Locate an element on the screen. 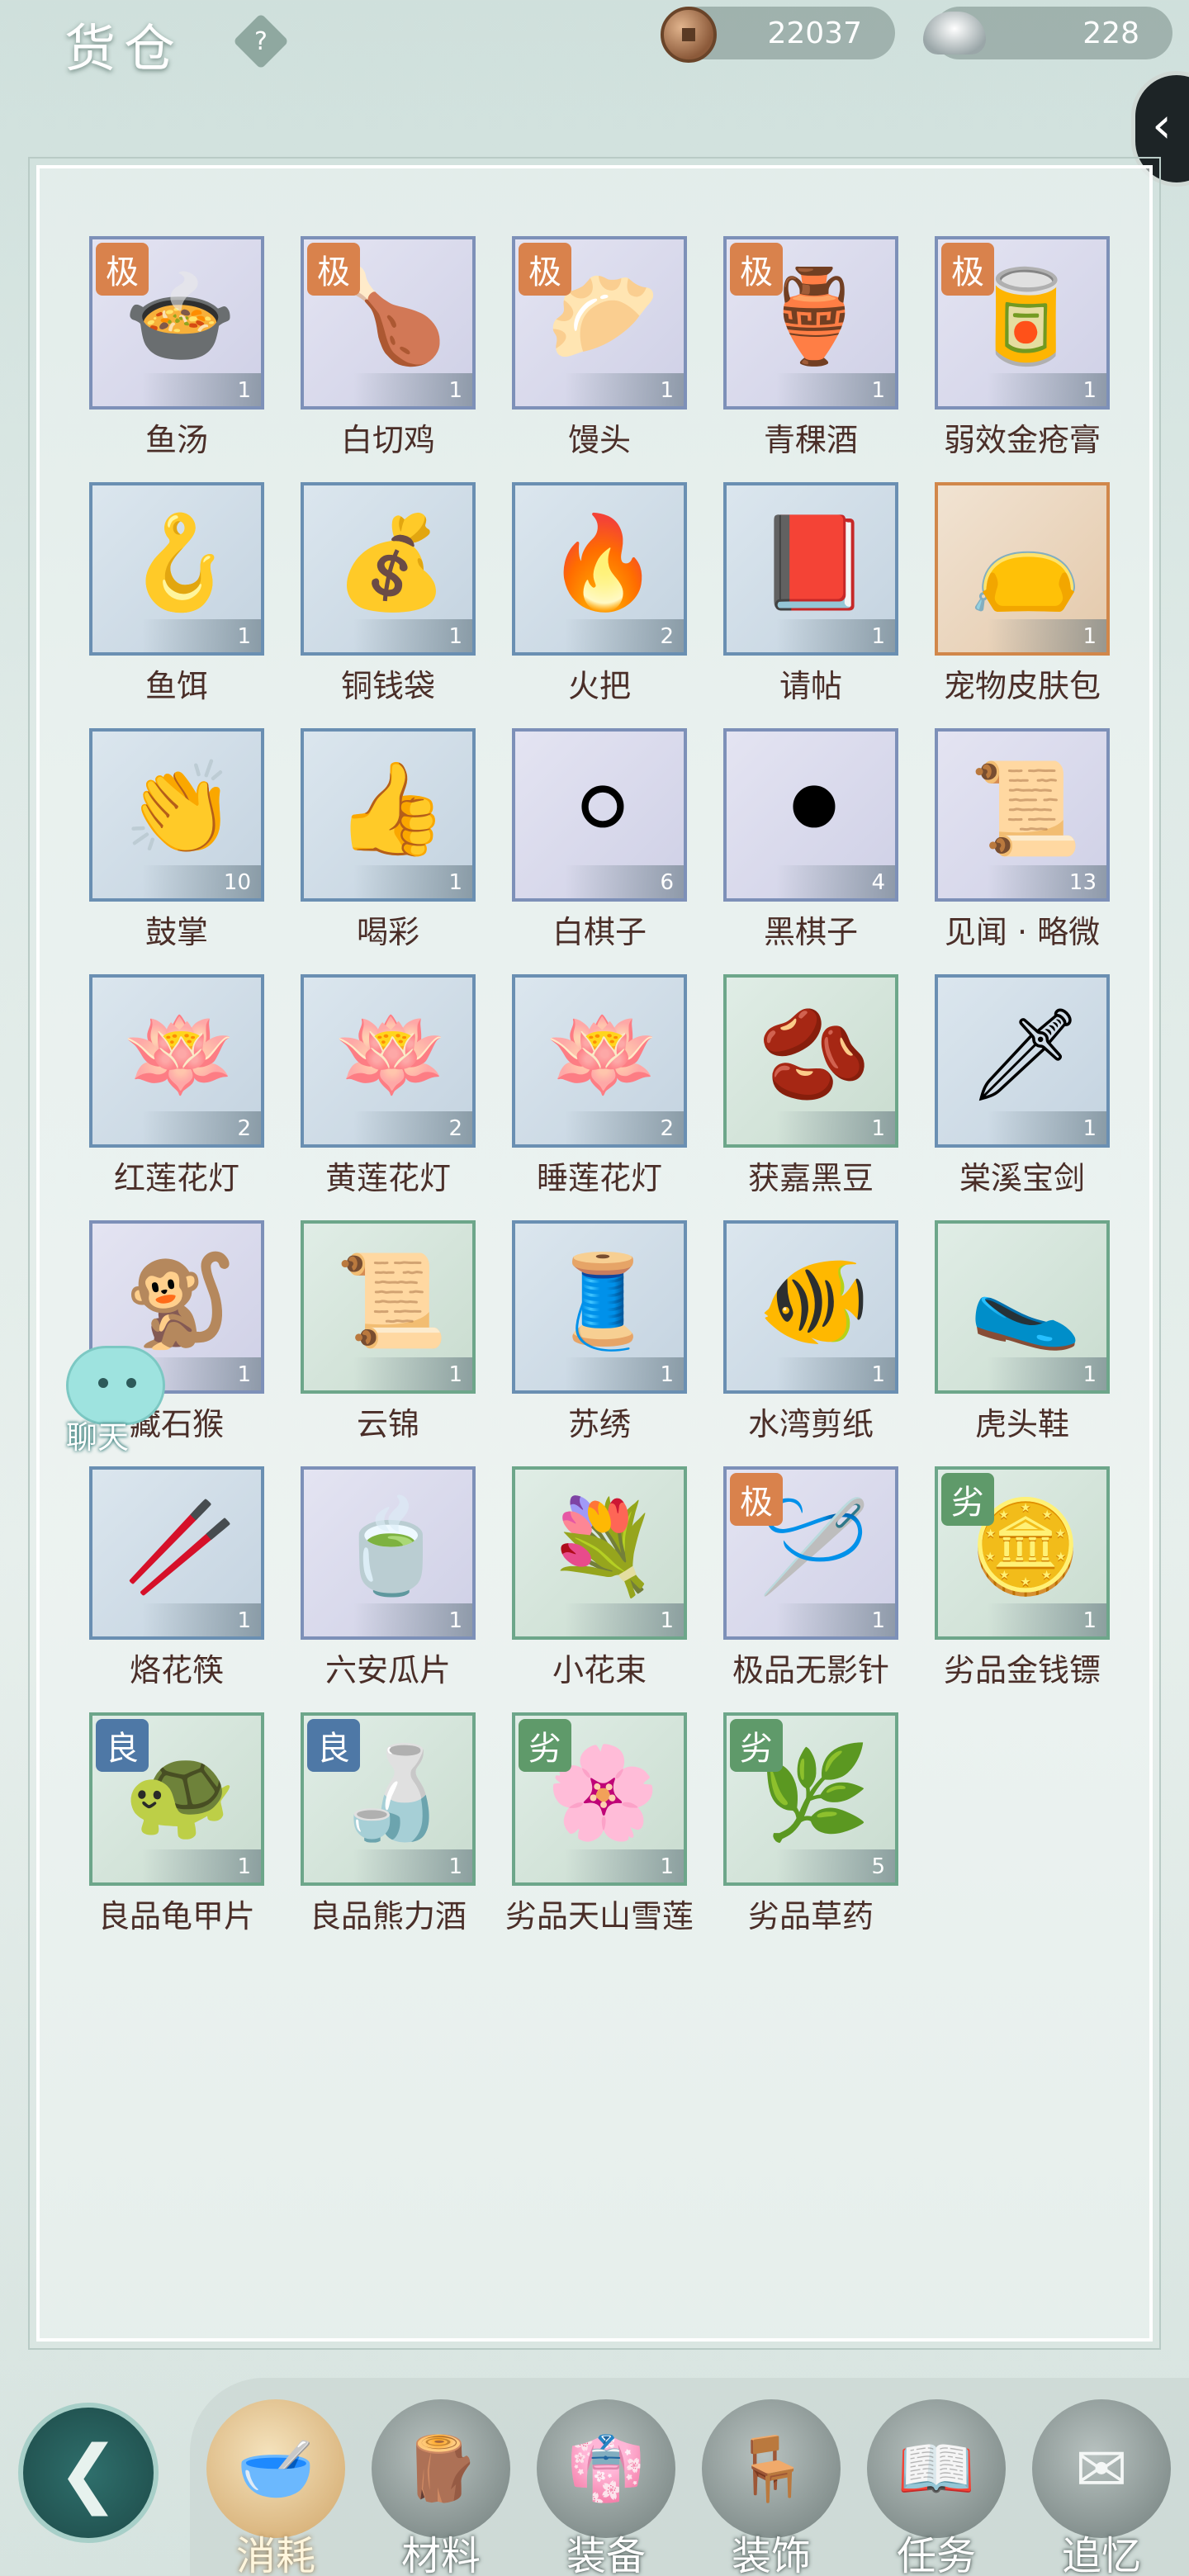 Image resolution: width=1189 pixels, height=2576 pixels. item-slot: 🐢 良 1 is located at coordinates (176, 1799).